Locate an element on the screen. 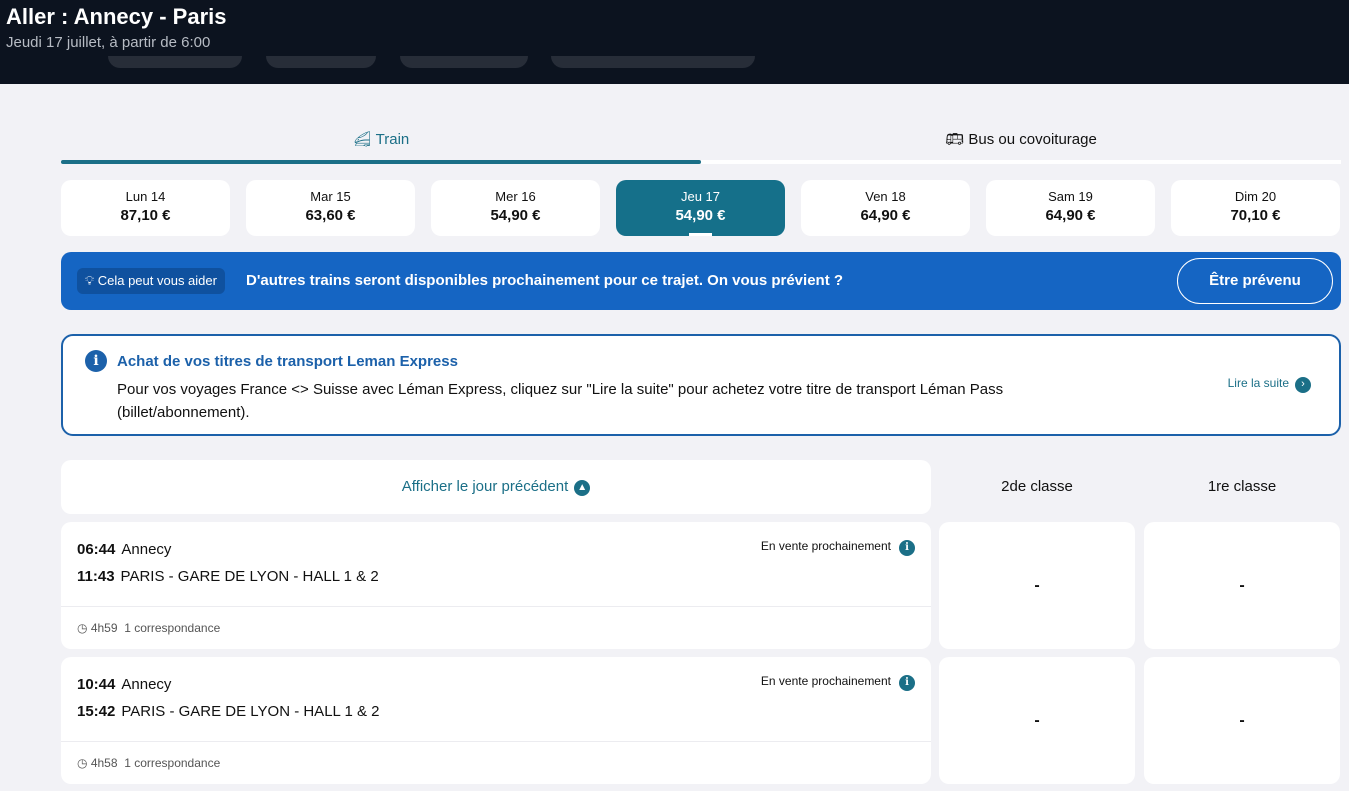 The image size is (1349, 791). chevron-up-icon: ▲ is located at coordinates (582, 488).